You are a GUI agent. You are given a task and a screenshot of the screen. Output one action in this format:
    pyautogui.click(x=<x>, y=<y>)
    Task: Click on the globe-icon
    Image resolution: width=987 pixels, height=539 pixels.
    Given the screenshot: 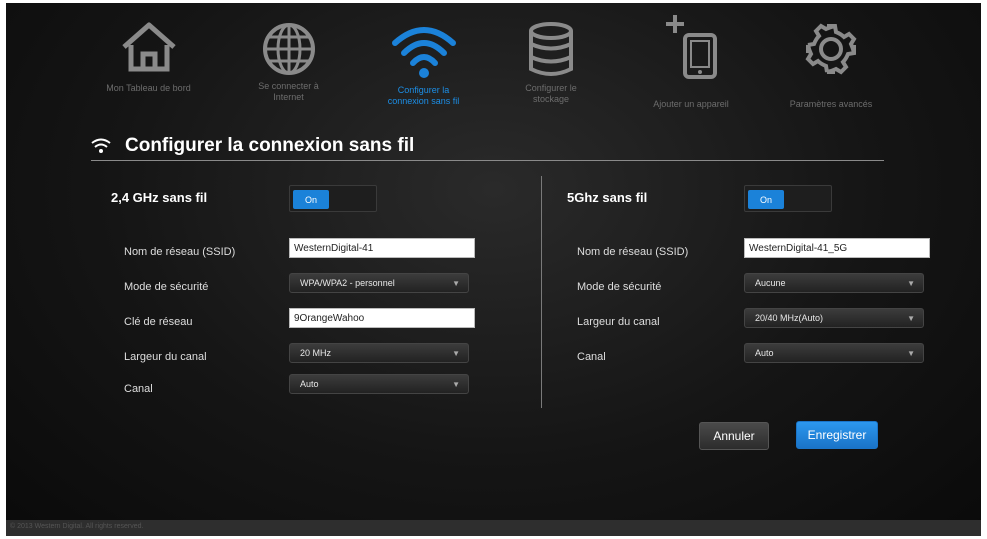 What is the action you would take?
    pyautogui.click(x=288, y=49)
    